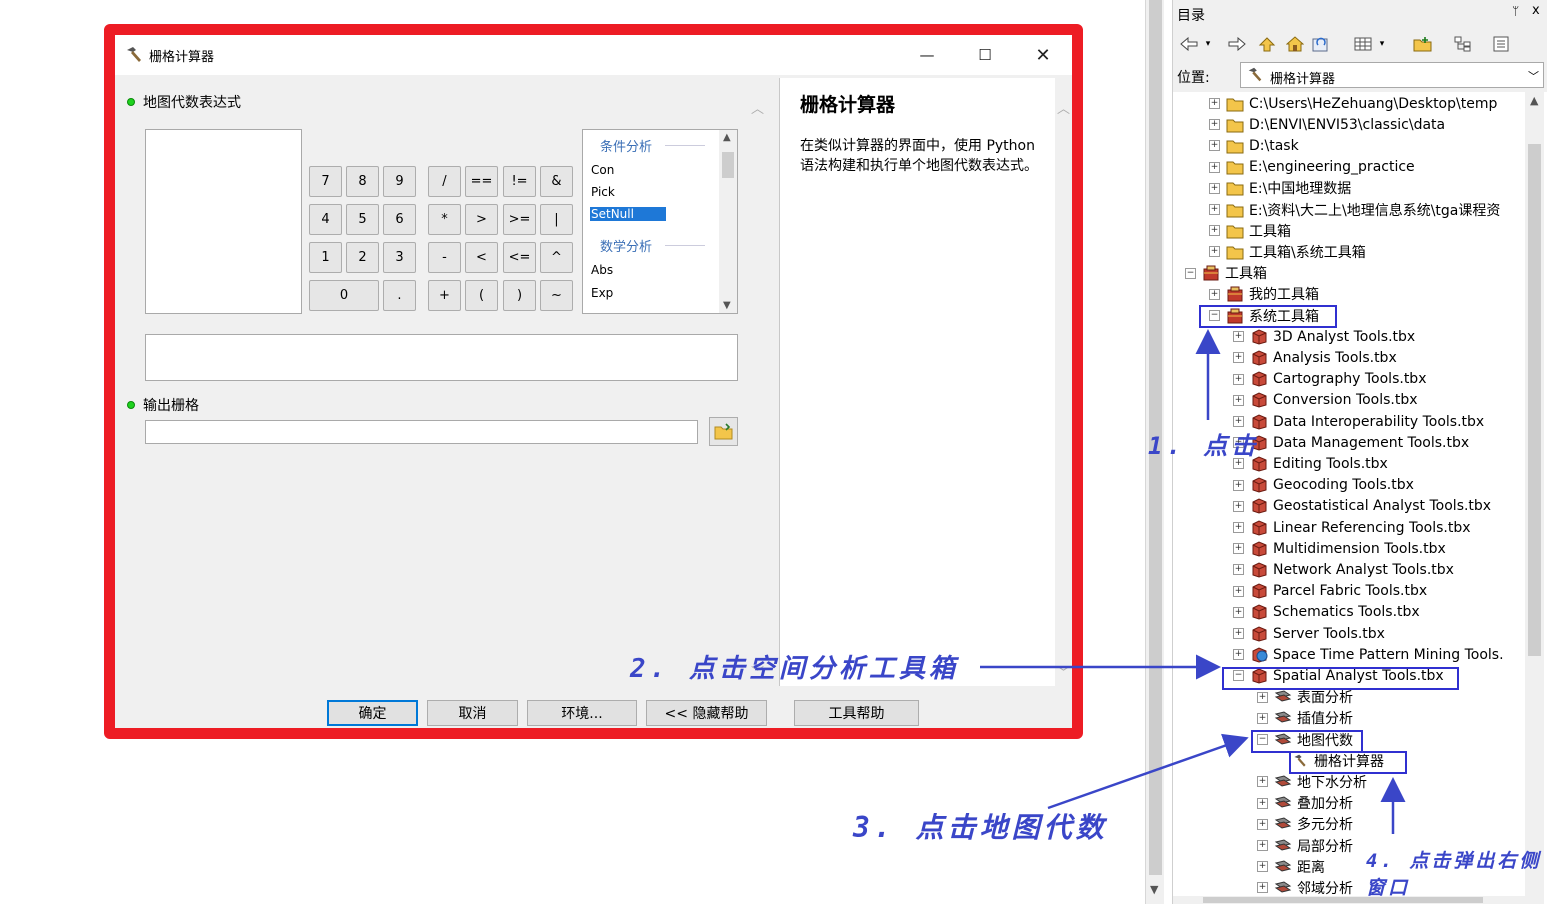  I want to click on annotation-step4-line1: 4. 点击弹出右侧, so click(1454, 861).